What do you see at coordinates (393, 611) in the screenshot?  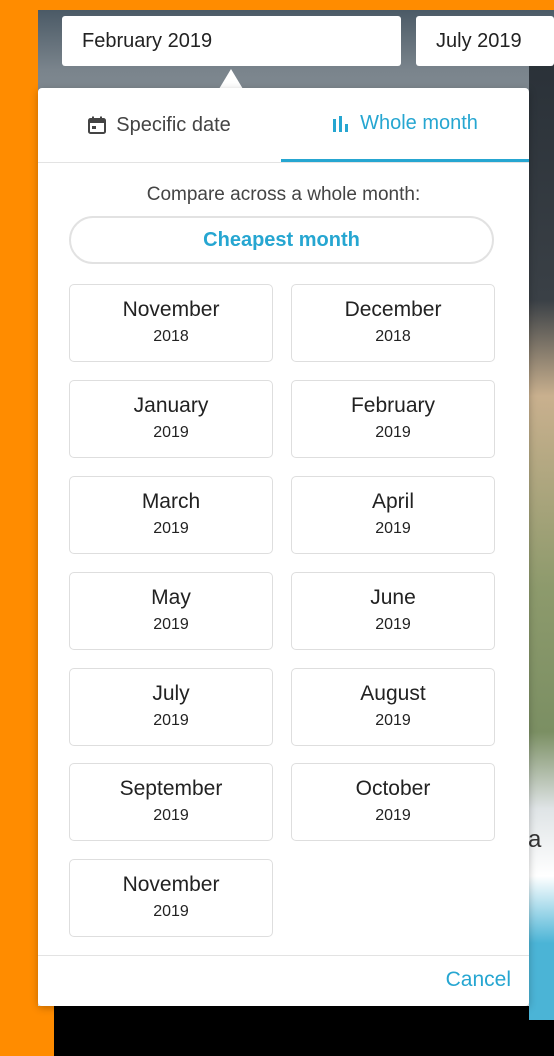 I see `month-card: June 2019` at bounding box center [393, 611].